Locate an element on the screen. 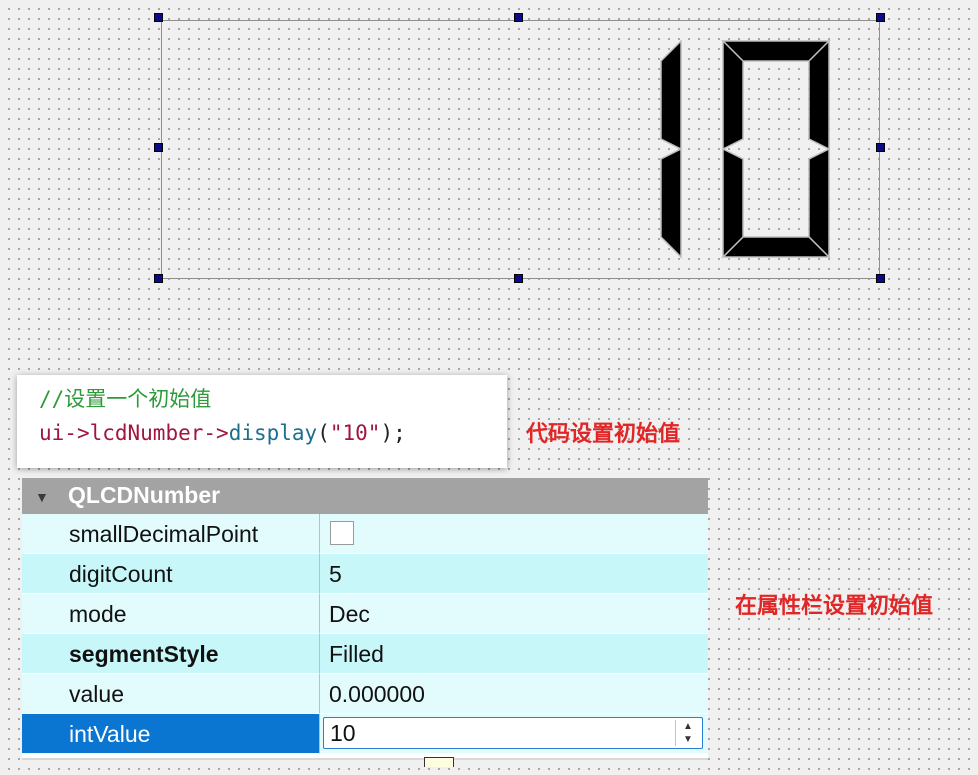 The image size is (978, 775). code-string-arg: "10" is located at coordinates (355, 433).